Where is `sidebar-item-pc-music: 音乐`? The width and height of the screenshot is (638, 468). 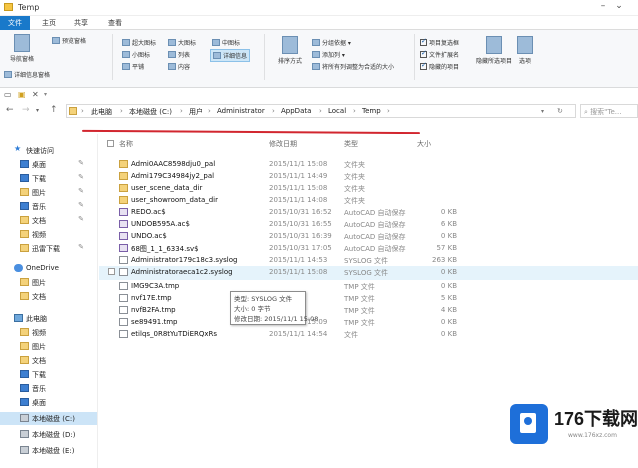
sidebar-item-pc-music: 音乐 is located at coordinates (48, 388).